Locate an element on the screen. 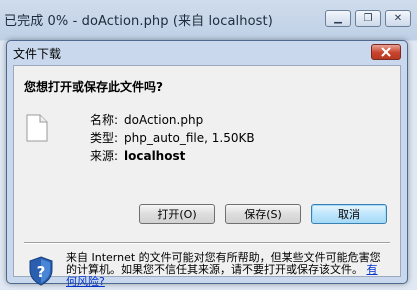 The height and width of the screenshot is (290, 417). divider is located at coordinates (207, 243).